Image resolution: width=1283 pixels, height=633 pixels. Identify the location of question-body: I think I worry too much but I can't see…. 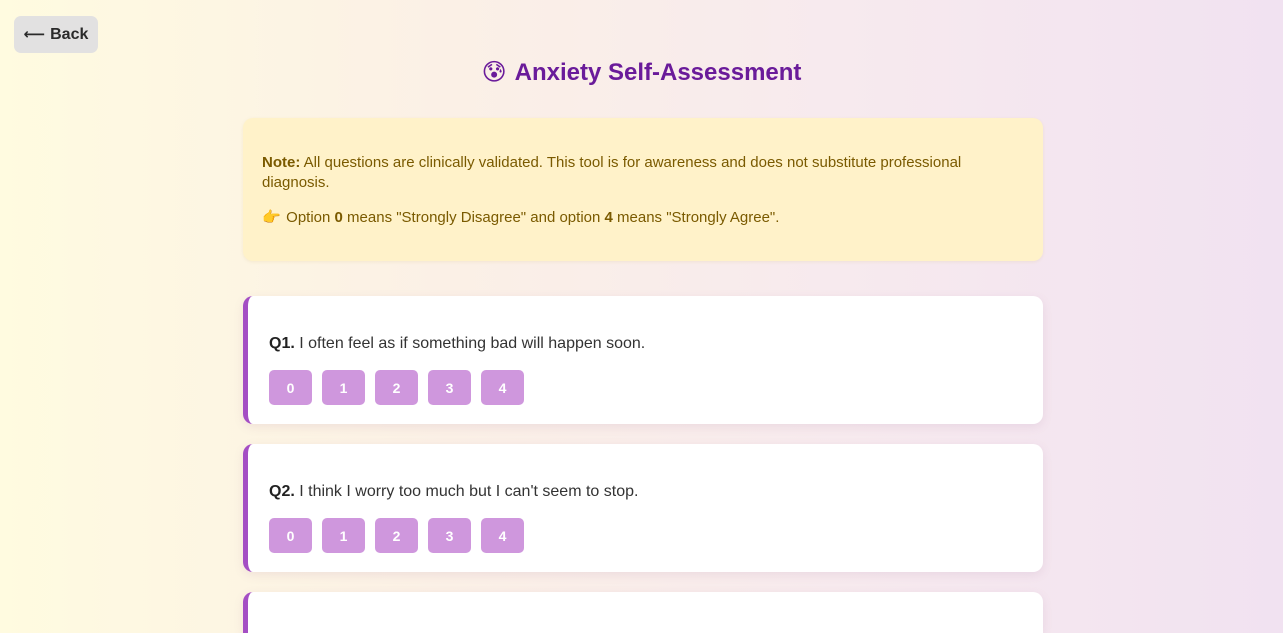
(466, 491).